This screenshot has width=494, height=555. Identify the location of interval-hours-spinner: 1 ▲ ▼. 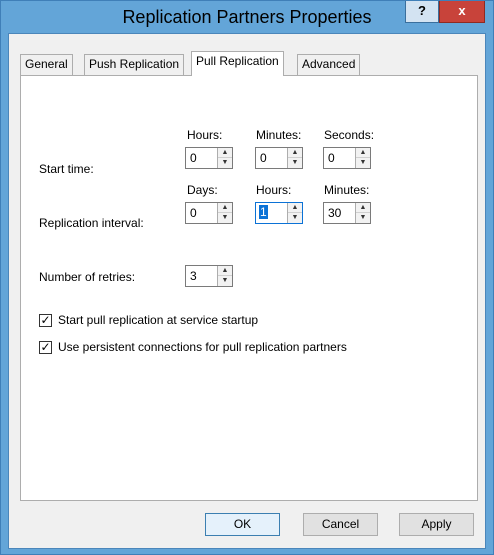
(279, 213).